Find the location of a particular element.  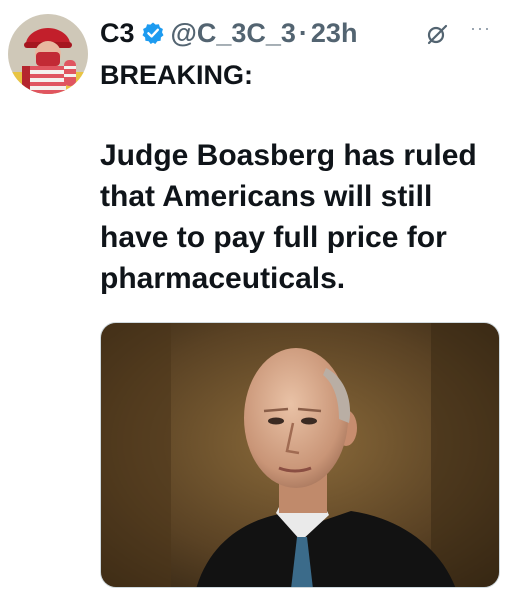

timestamp: 23h is located at coordinates (334, 33).